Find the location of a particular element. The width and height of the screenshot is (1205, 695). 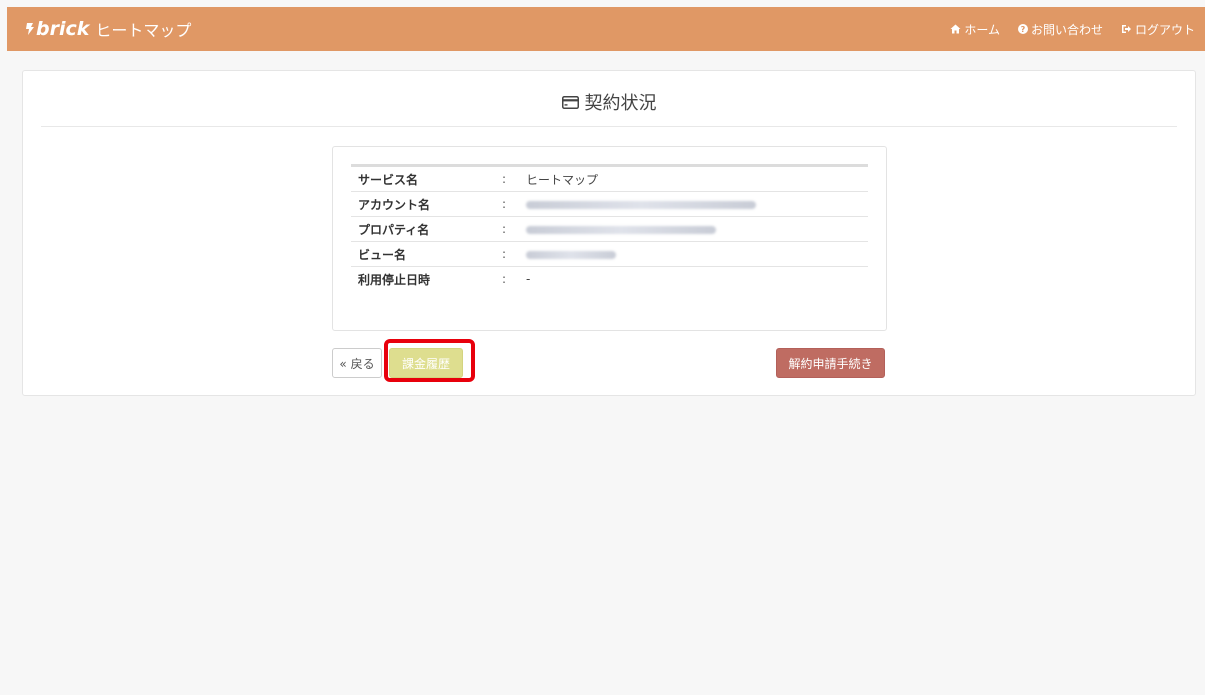

view-name-value is located at coordinates (697, 254).